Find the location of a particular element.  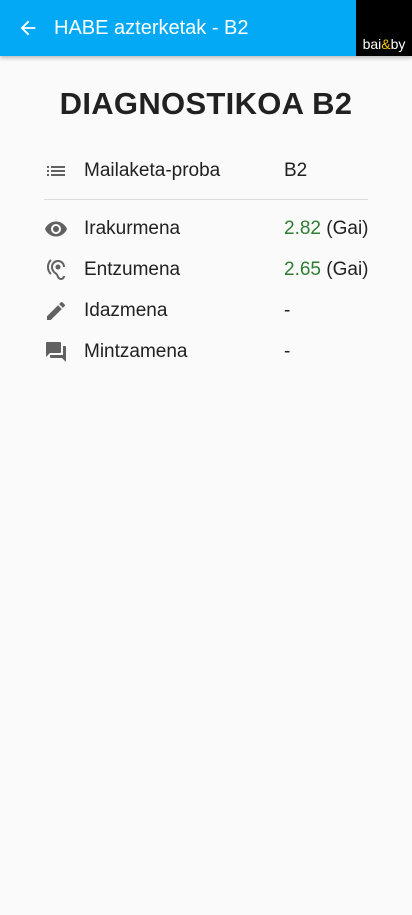

skill-value: 2.82 (Gai) is located at coordinates (326, 228).